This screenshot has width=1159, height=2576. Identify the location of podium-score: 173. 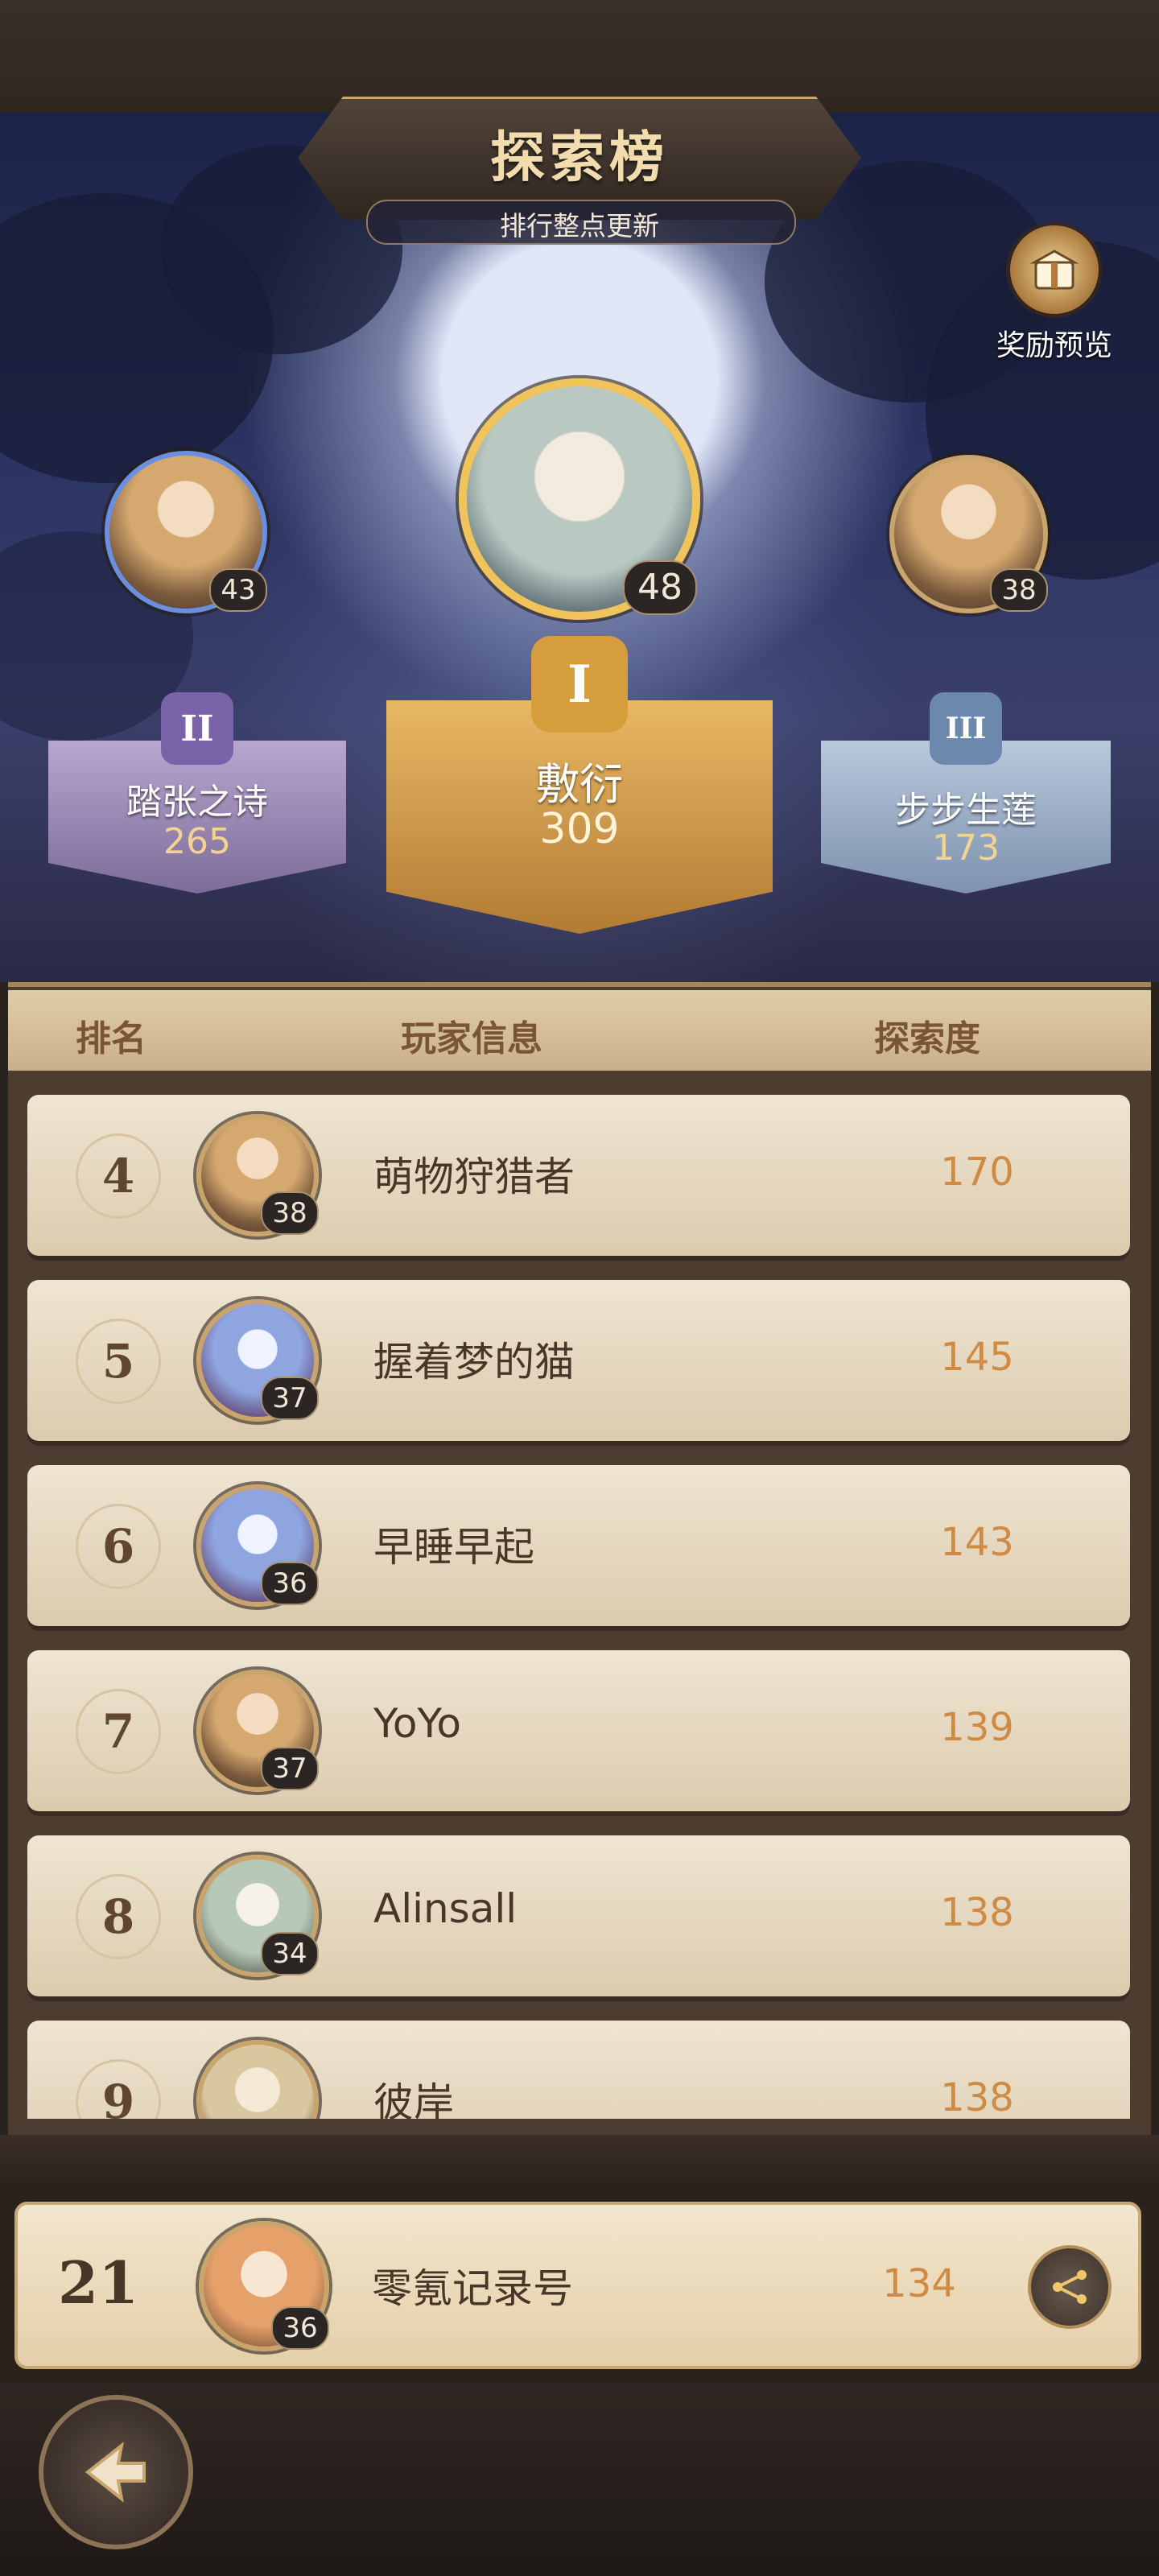
(966, 848).